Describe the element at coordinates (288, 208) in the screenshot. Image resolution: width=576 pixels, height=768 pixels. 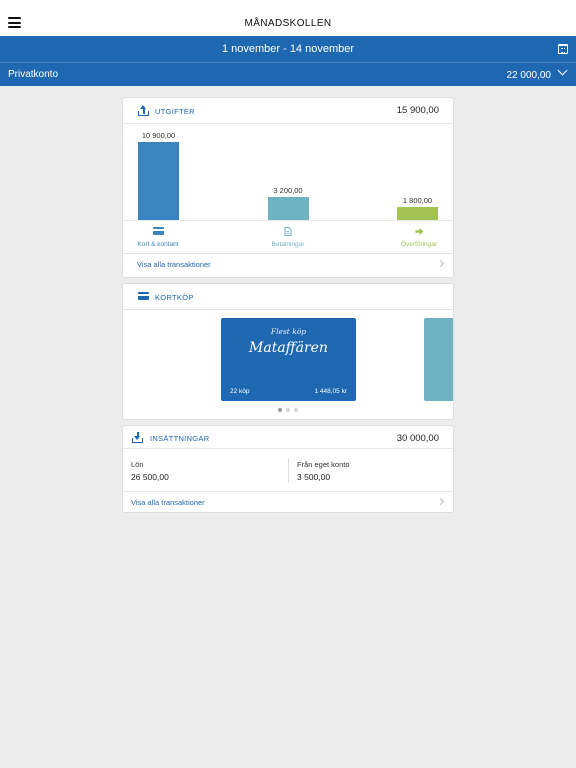
I see `bar-betalningar` at that location.